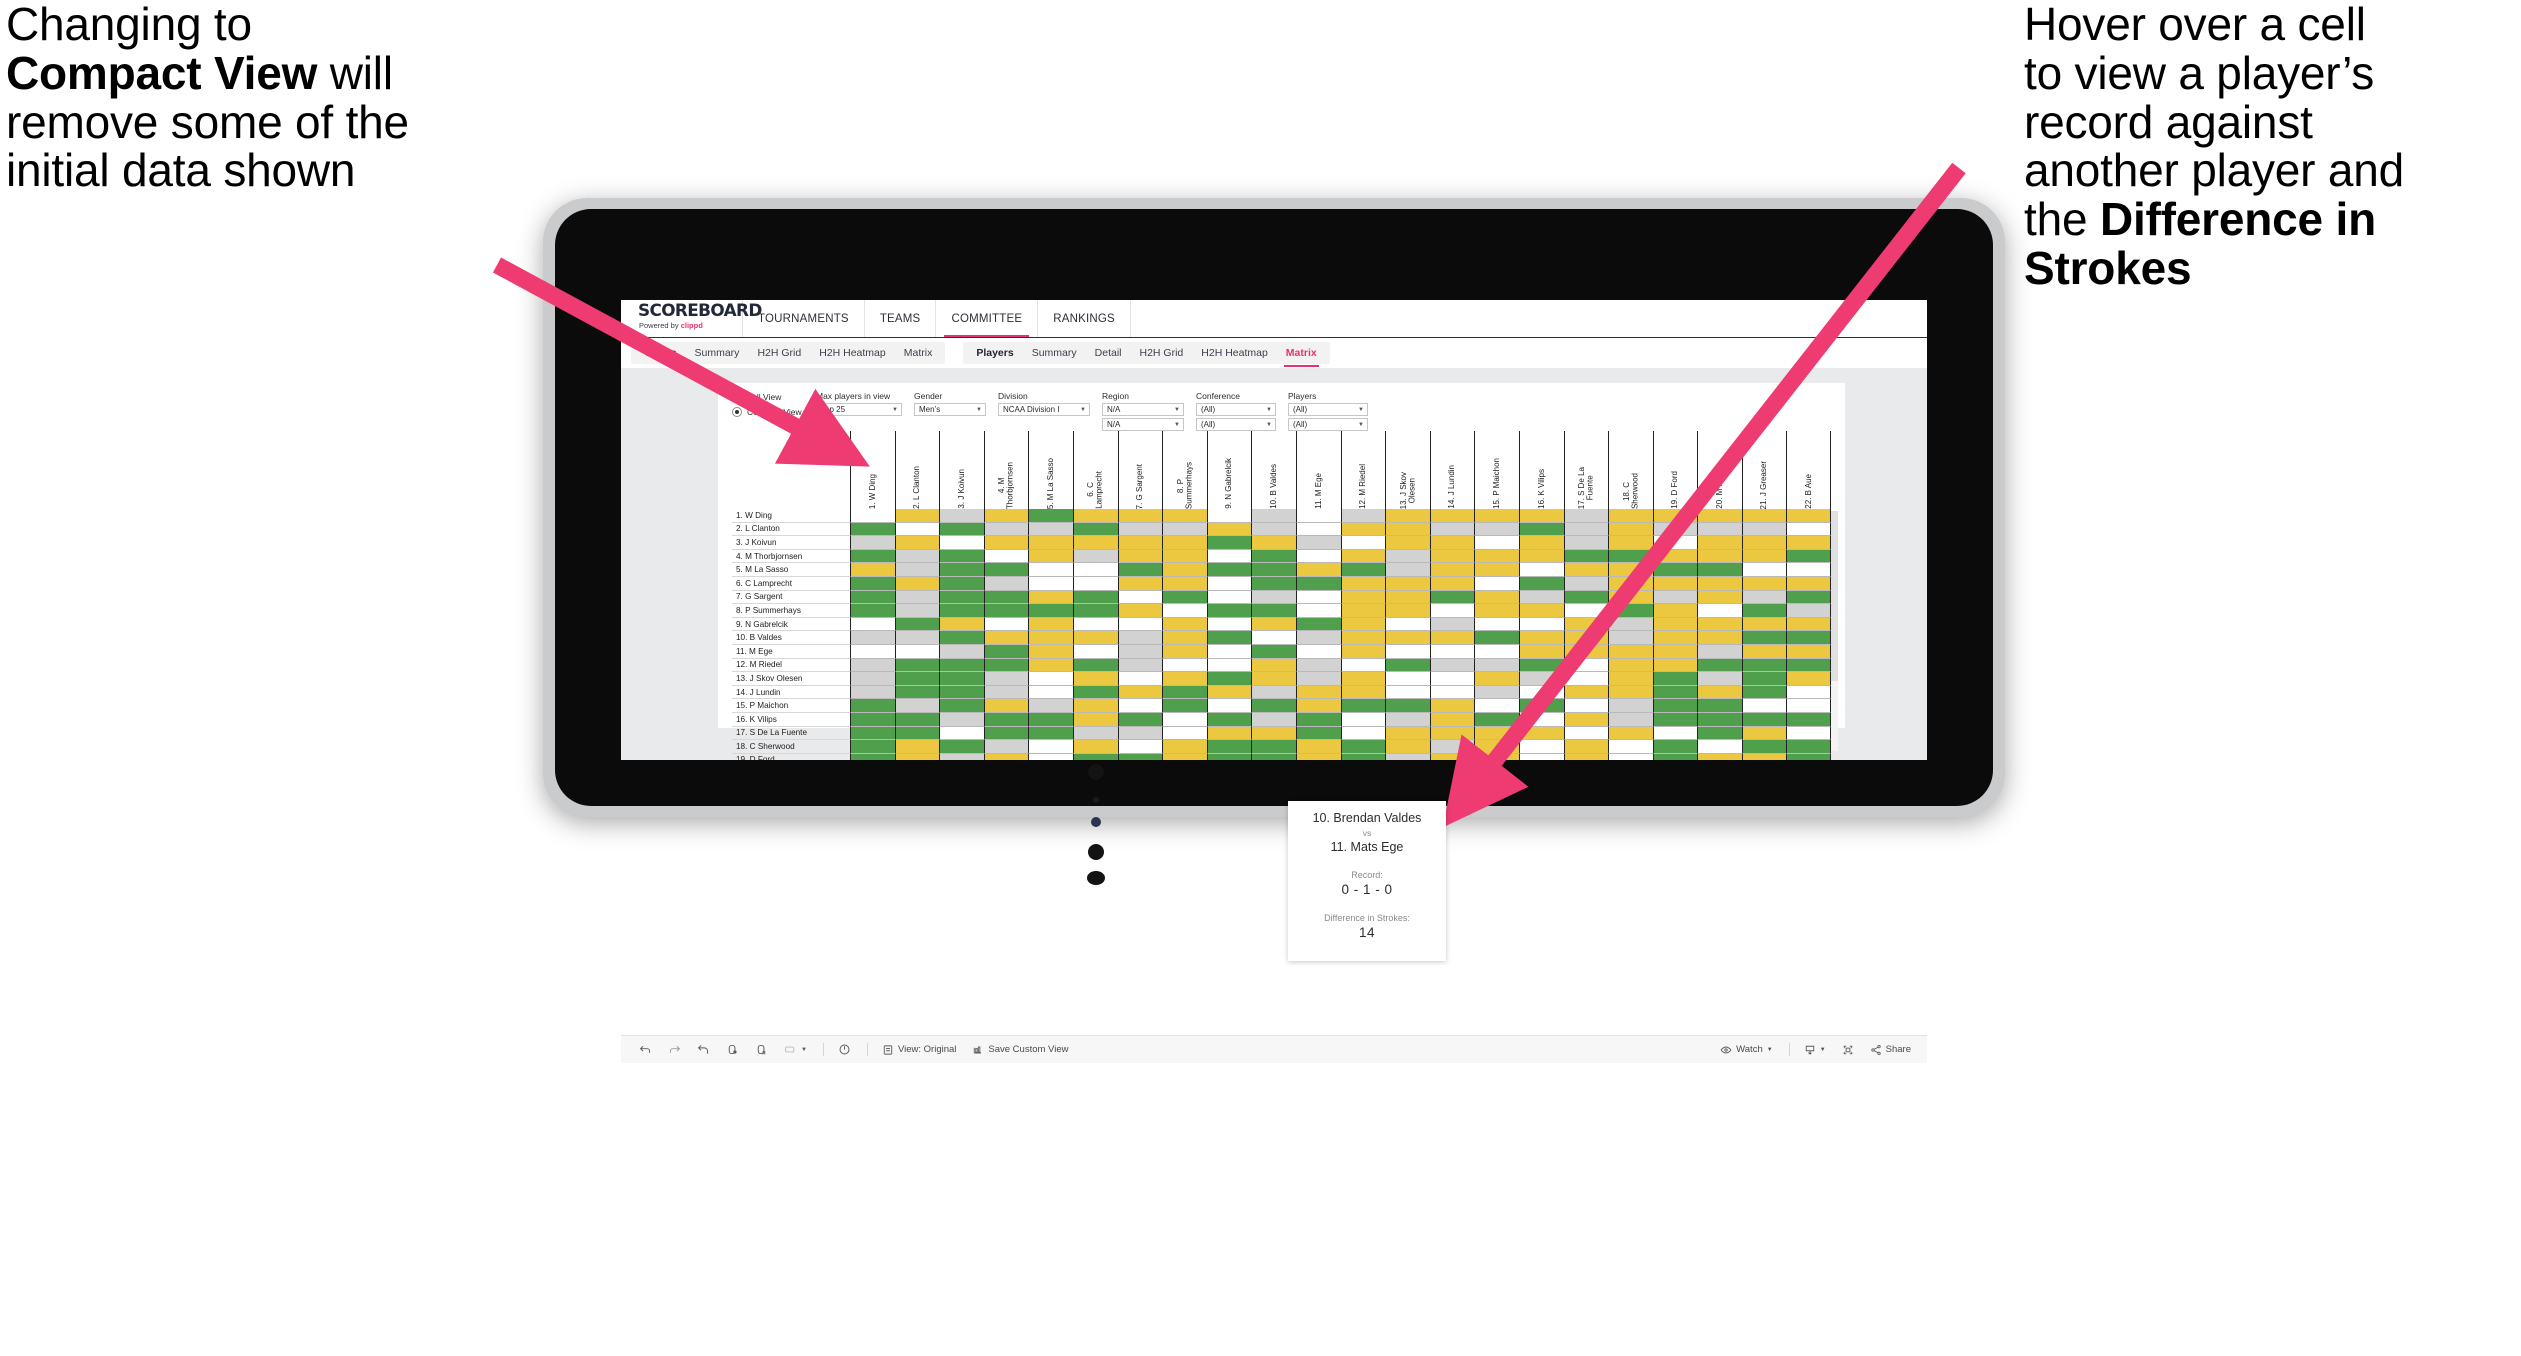 Image resolution: width=2521 pixels, height=1356 pixels. I want to click on radio-compact-view: Compact View, so click(768, 412).